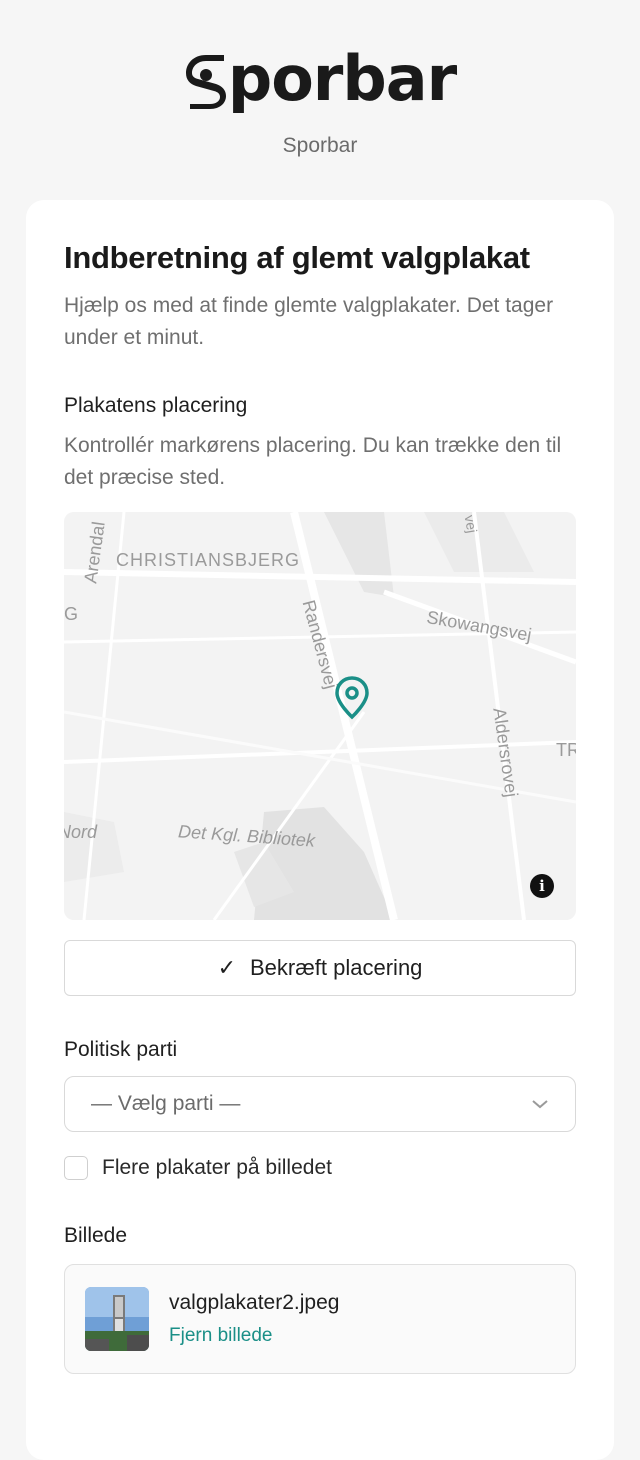  Describe the element at coordinates (352, 698) in the screenshot. I see `location-marker-icon` at that location.